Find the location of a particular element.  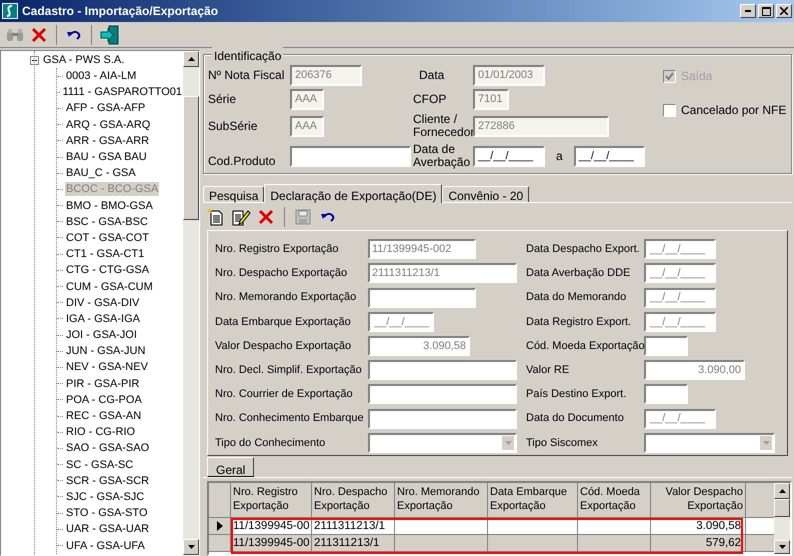

field-label: Data de Averbação is located at coordinates (442, 156).